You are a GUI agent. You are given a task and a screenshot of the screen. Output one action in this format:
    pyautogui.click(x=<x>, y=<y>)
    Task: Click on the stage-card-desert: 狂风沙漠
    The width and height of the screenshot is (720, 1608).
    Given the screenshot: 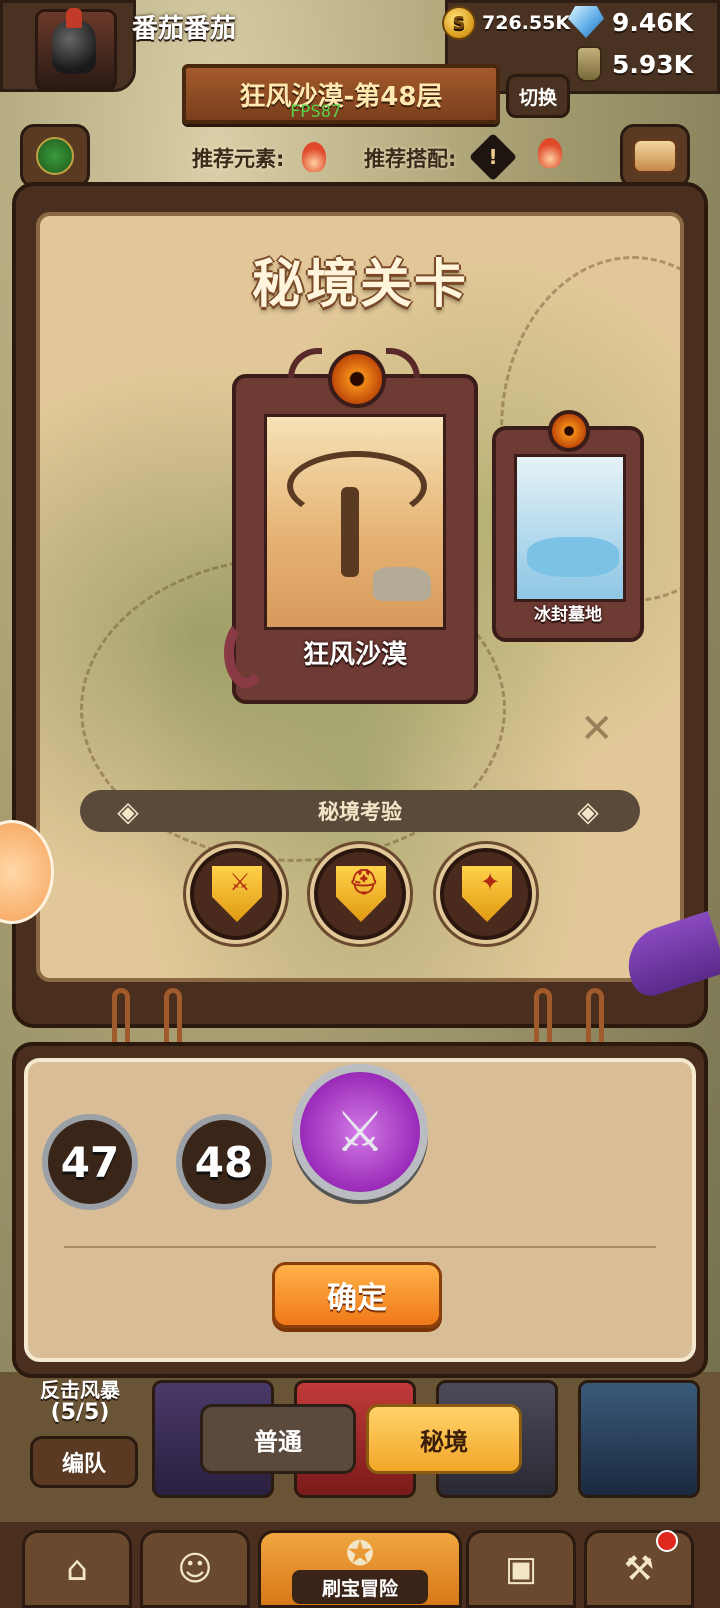 What is the action you would take?
    pyautogui.click(x=351, y=526)
    